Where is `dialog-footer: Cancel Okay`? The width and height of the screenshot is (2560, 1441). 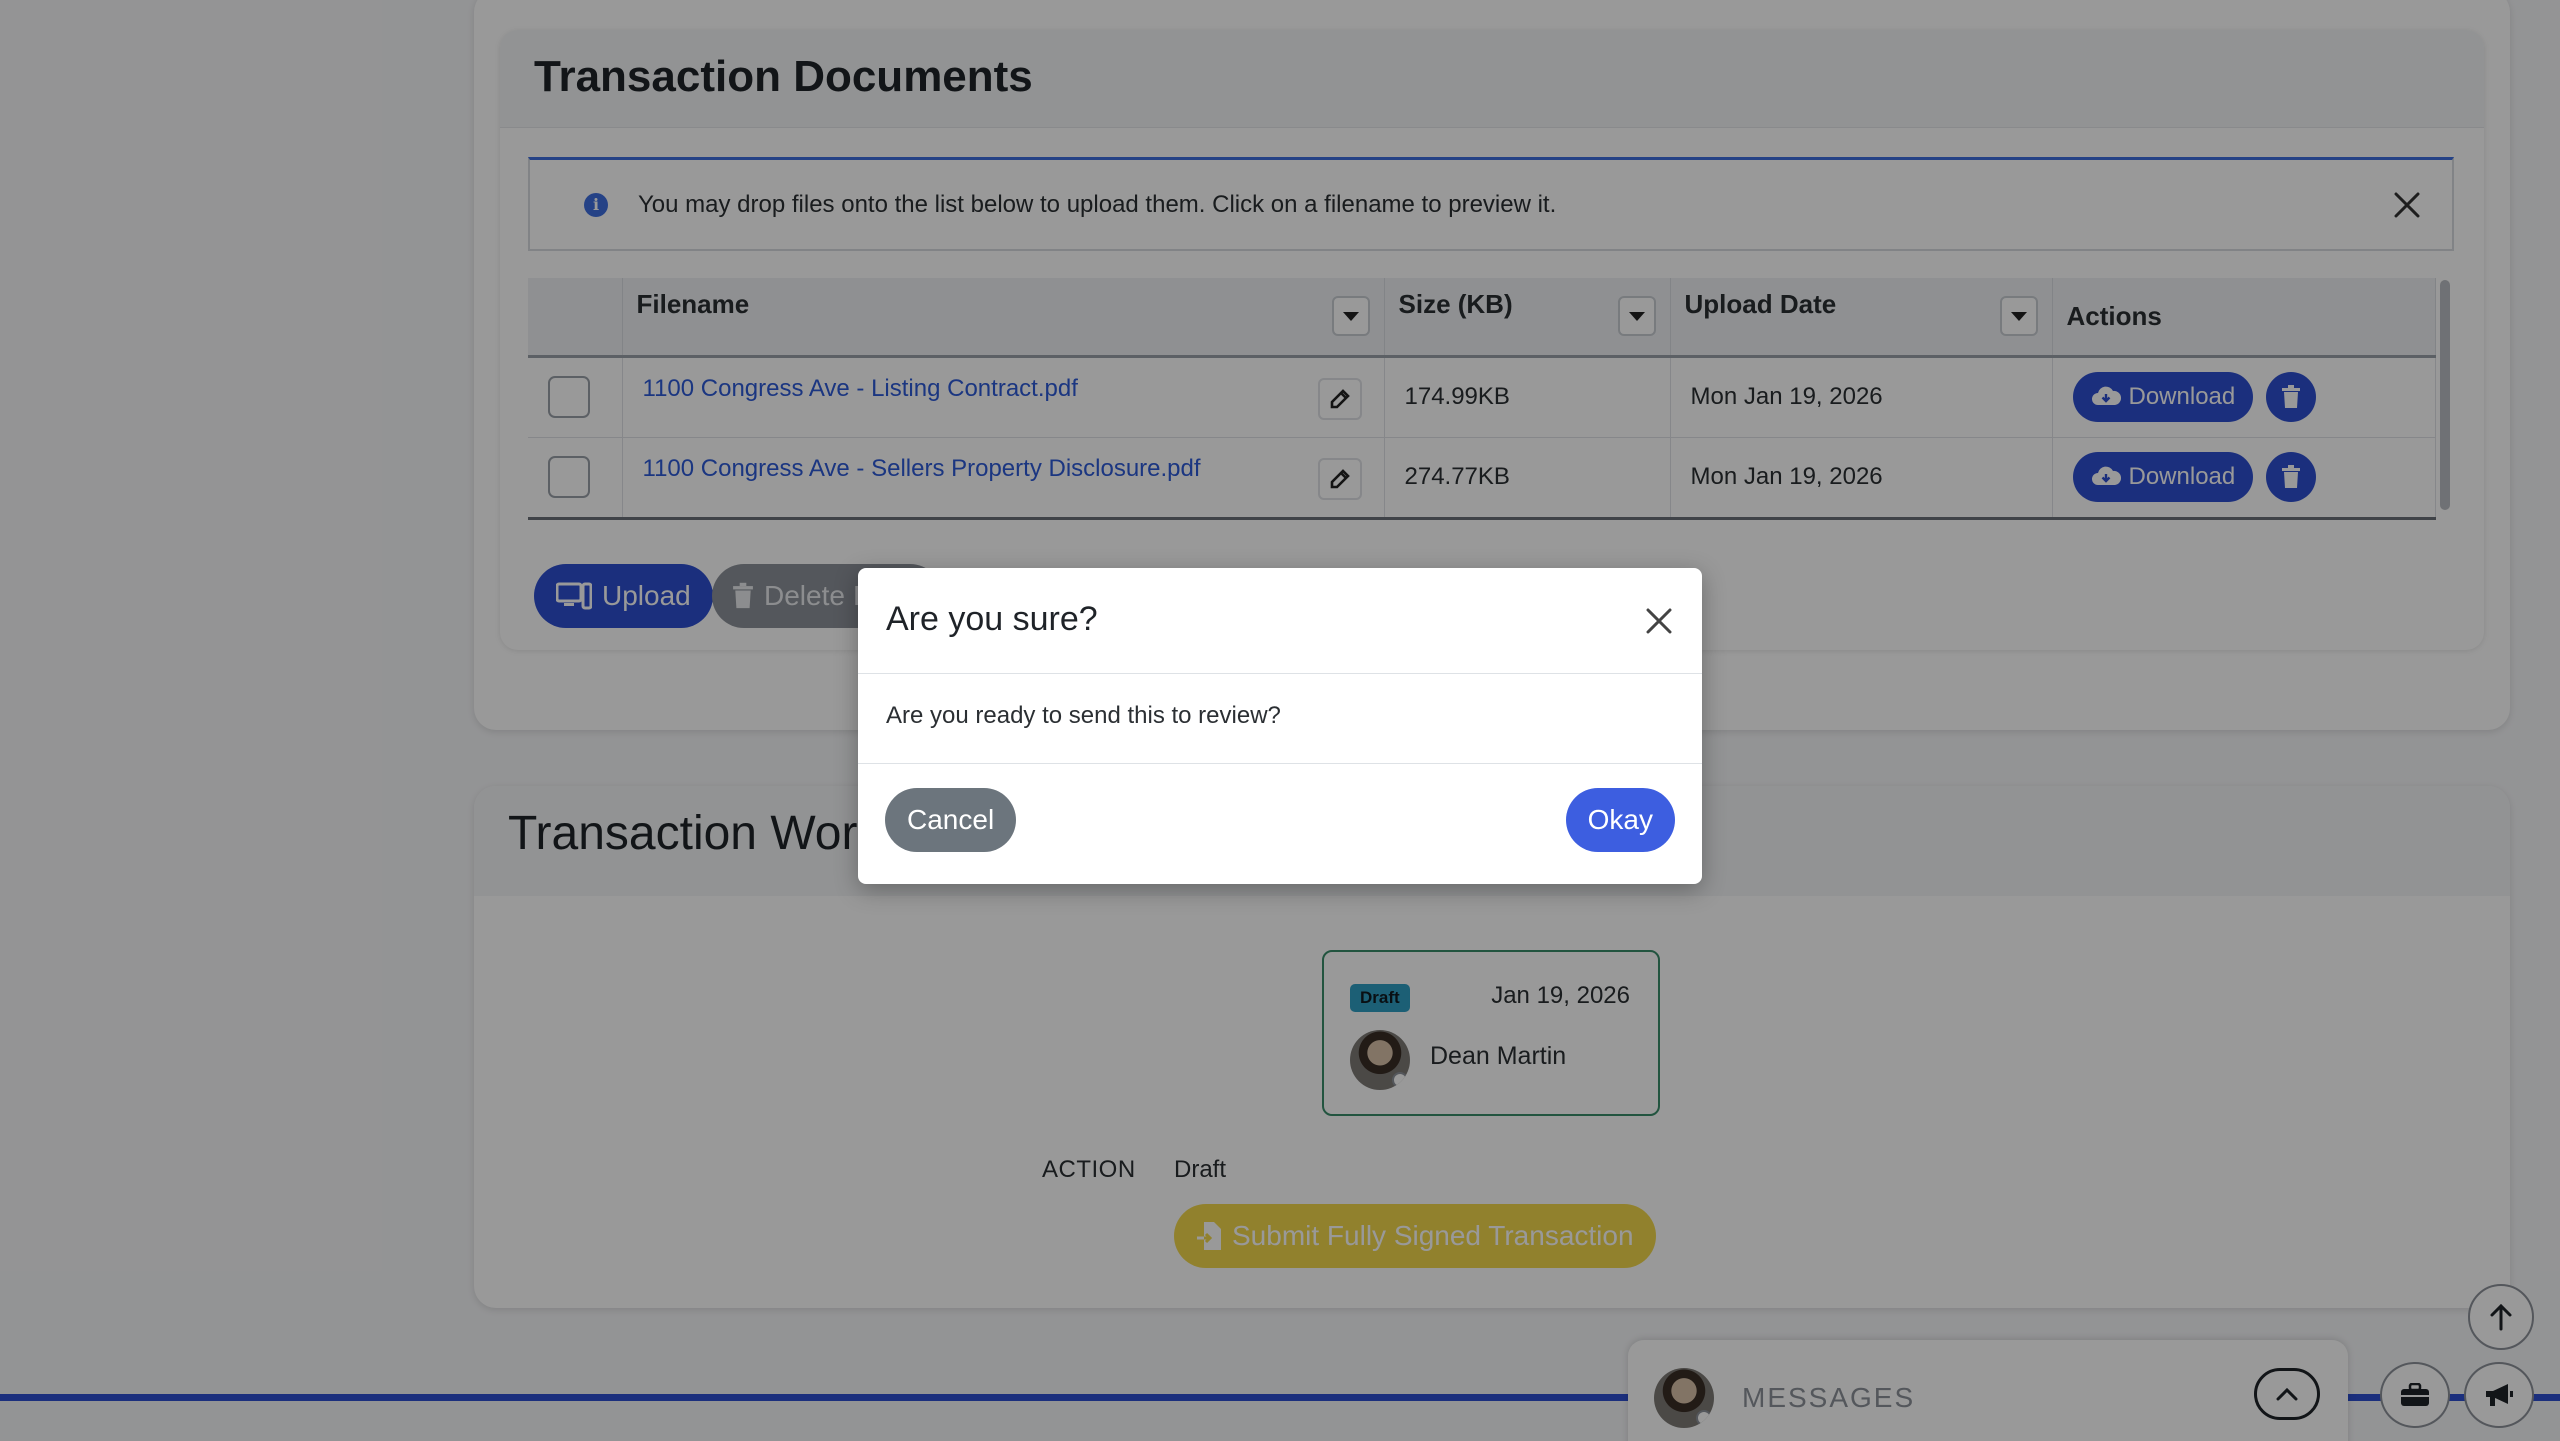 dialog-footer: Cancel Okay is located at coordinates (1280, 824).